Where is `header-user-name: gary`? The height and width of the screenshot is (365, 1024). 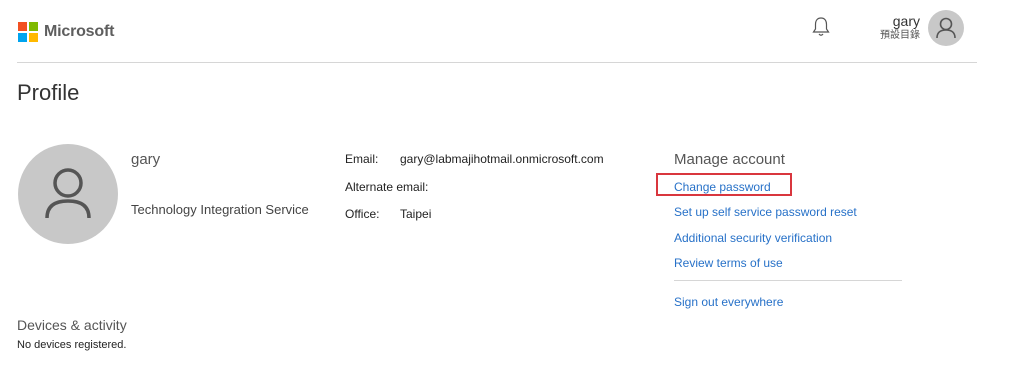 header-user-name: gary is located at coordinates (906, 21).